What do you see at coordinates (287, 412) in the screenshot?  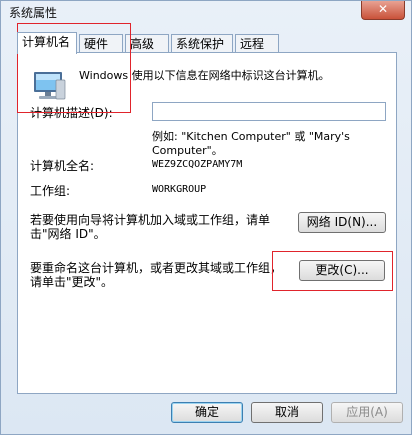 I see `cancel-button: 取消` at bounding box center [287, 412].